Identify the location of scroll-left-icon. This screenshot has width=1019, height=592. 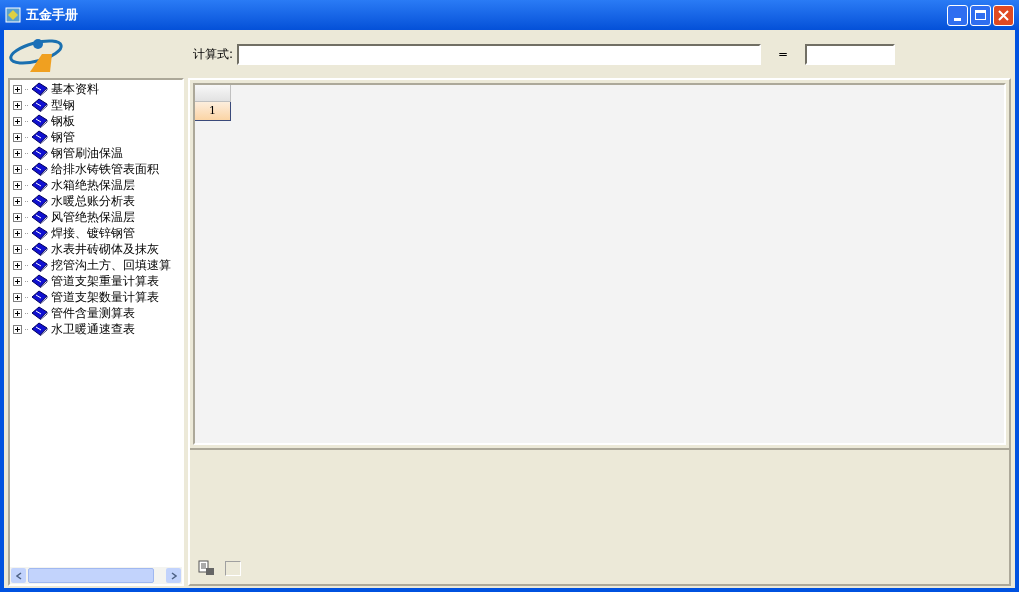
(18, 575).